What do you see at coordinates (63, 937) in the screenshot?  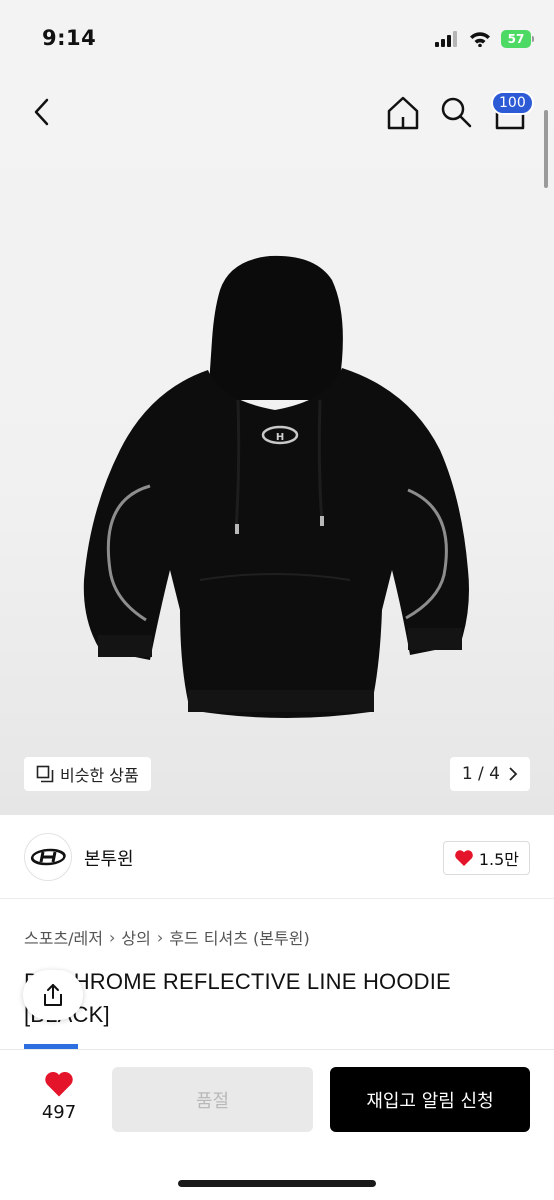 I see `breadcrumb-item: 스포츠/레저` at bounding box center [63, 937].